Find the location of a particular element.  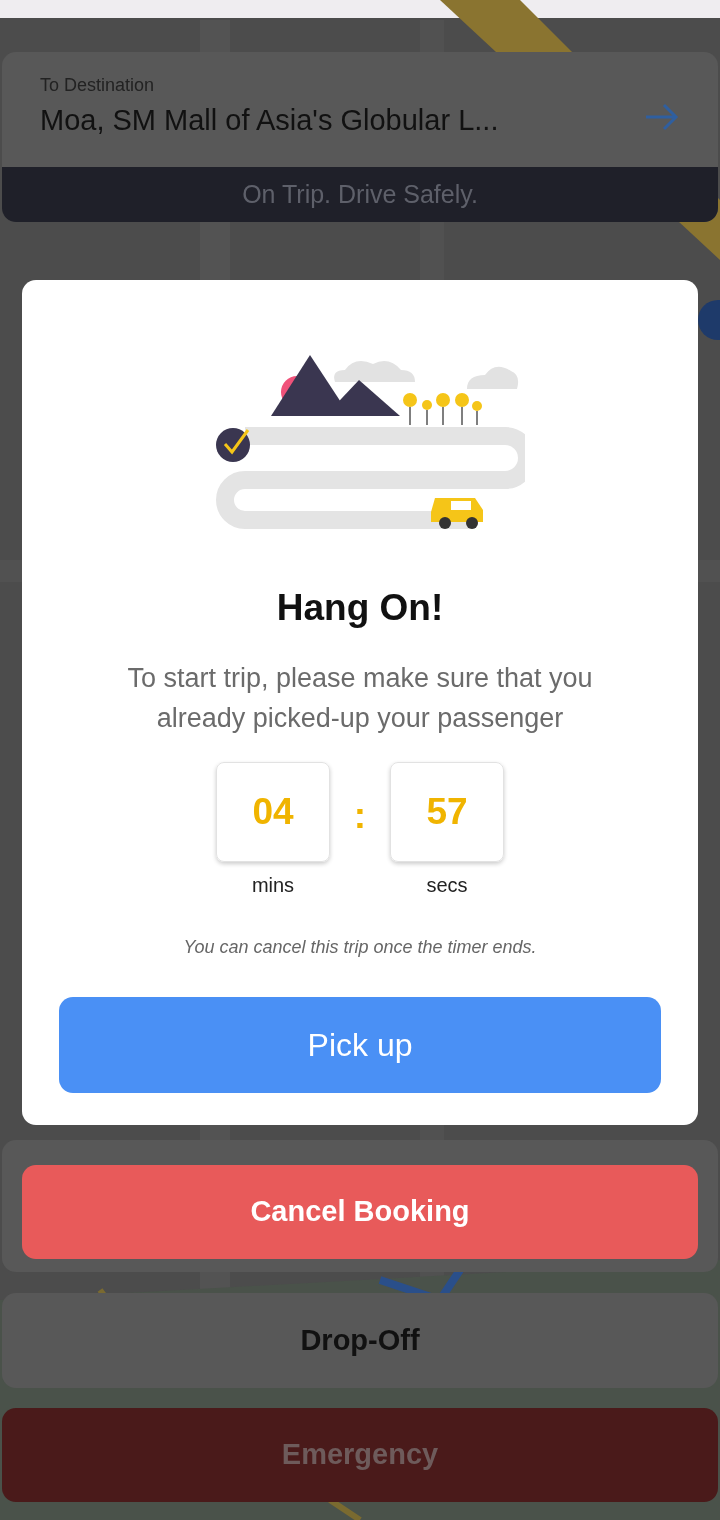

timer-unit: mins is located at coordinates (273, 885).